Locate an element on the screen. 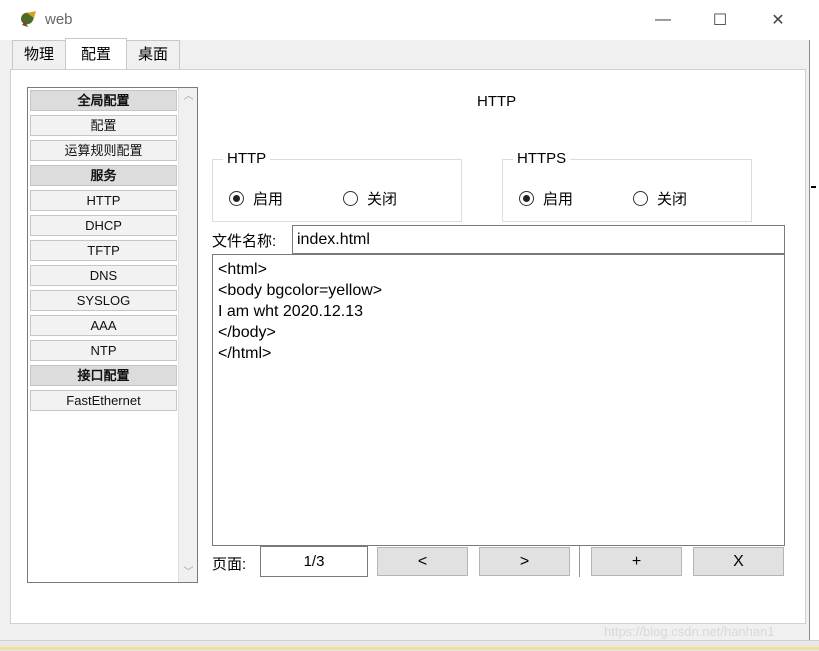 The image size is (819, 651). http-on-option: 启用 is located at coordinates (256, 198).